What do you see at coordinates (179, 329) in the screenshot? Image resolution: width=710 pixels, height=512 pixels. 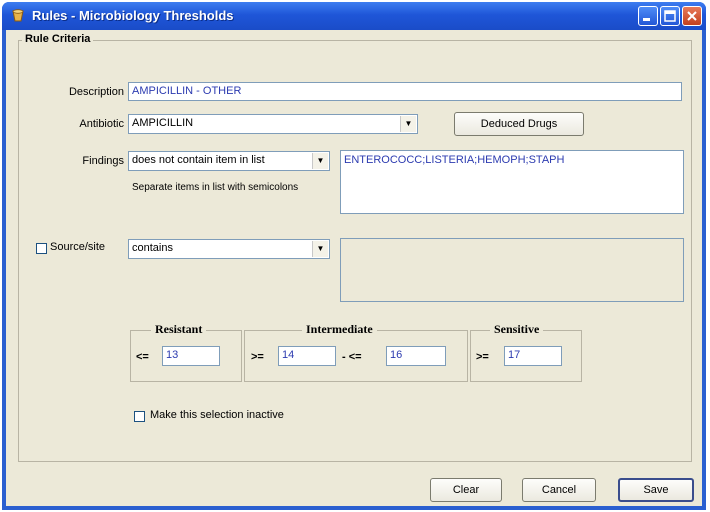 I see `resistant-legend: Resistant` at bounding box center [179, 329].